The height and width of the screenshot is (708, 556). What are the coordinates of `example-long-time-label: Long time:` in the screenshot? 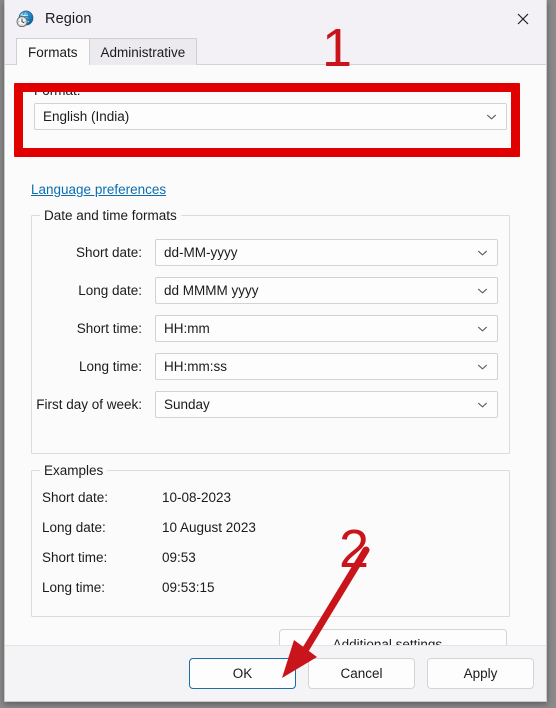 It's located at (74, 587).